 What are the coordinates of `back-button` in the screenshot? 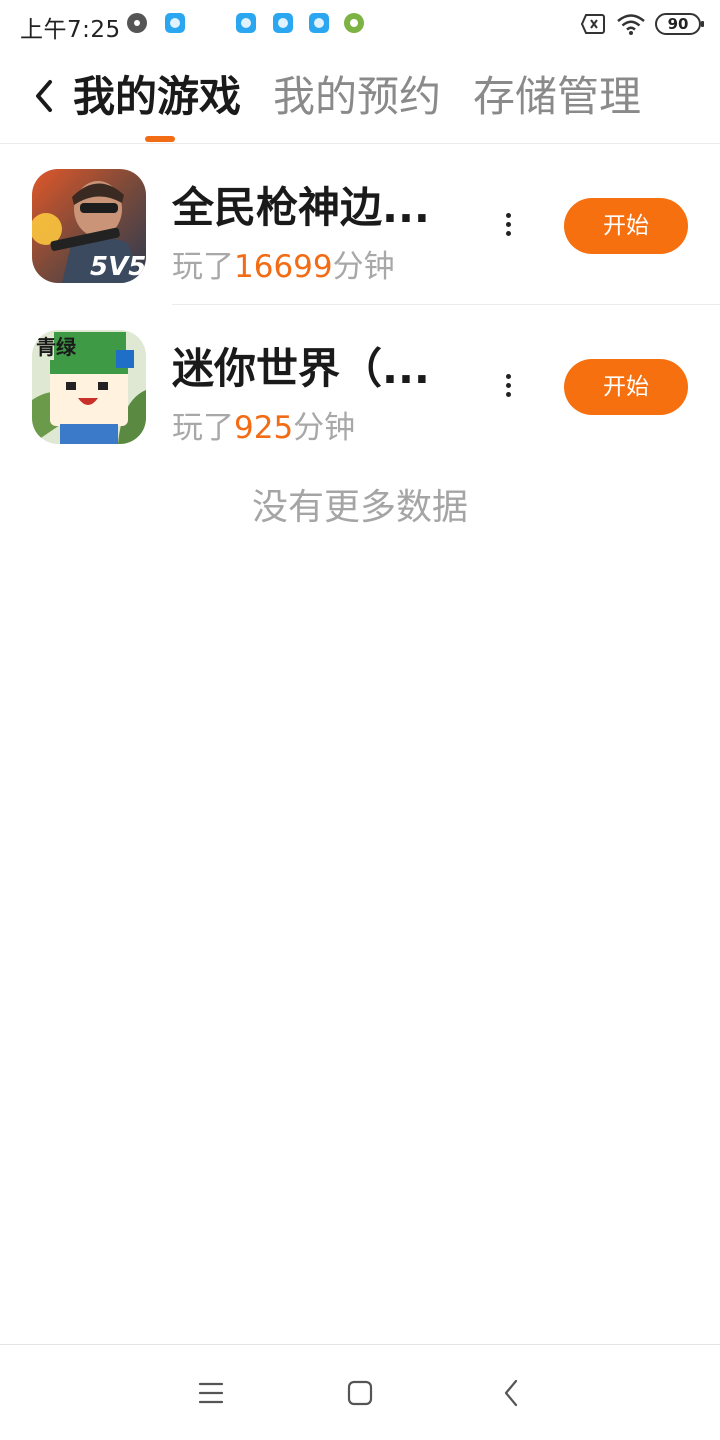 It's located at (46, 96).